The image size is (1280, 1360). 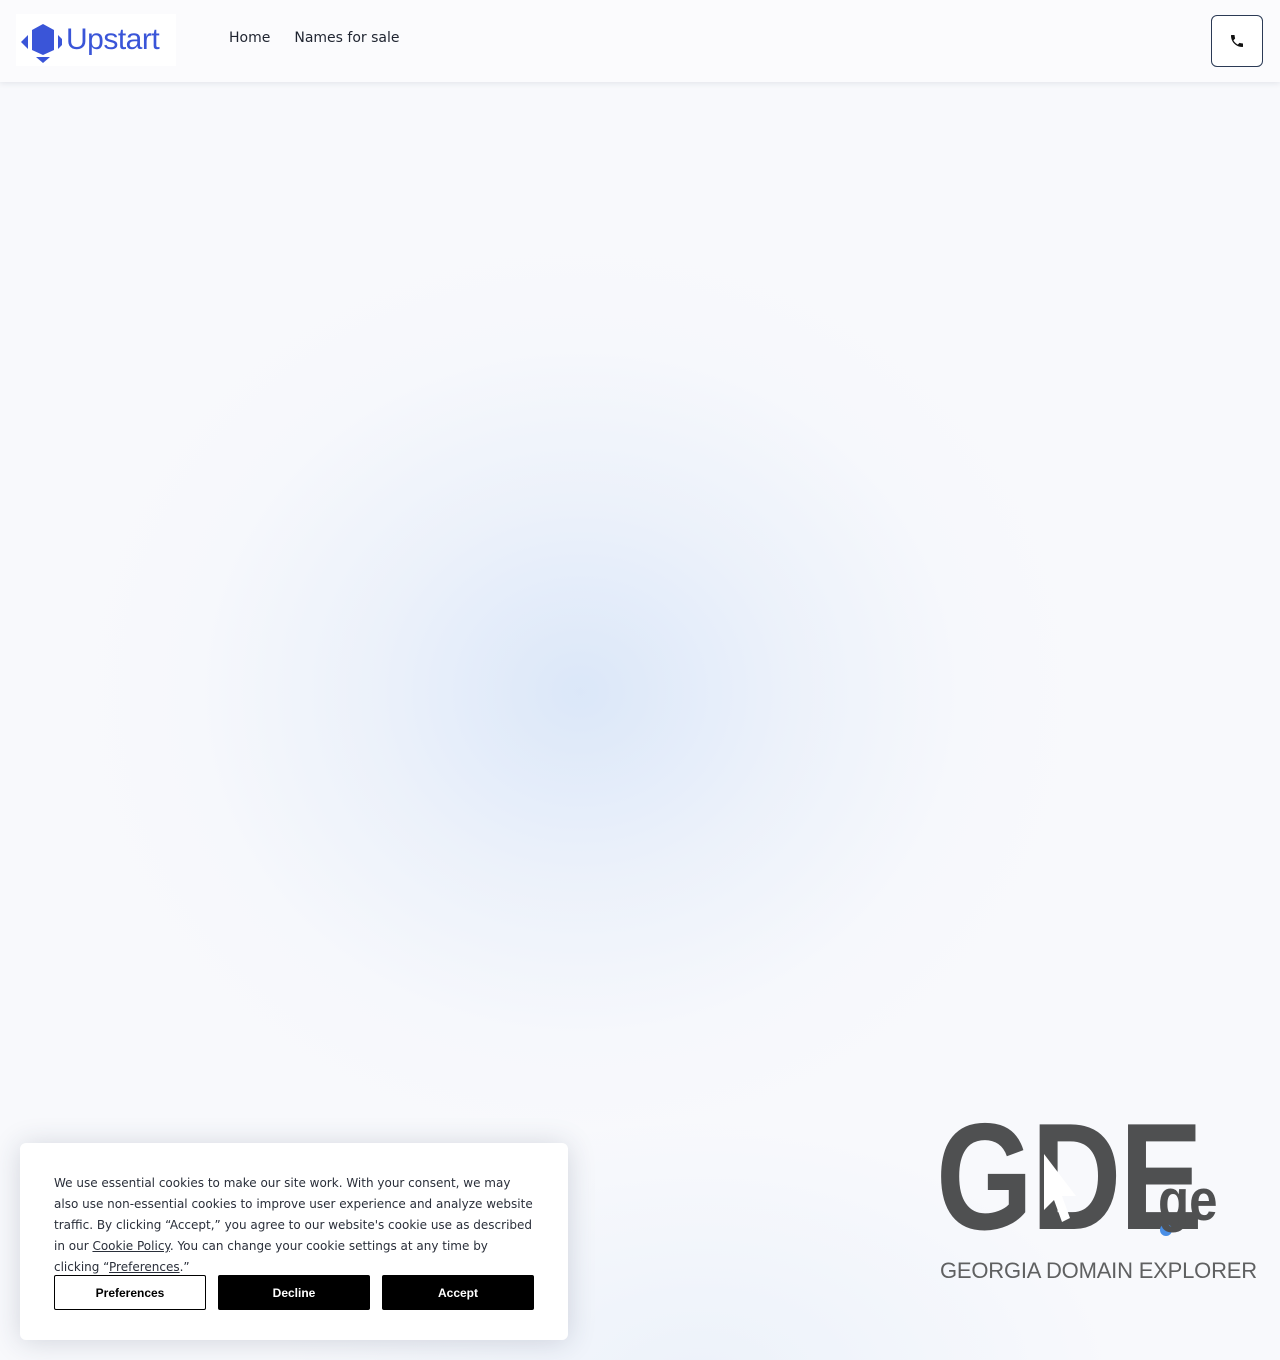 What do you see at coordinates (458, 1292) in the screenshot?
I see `accept-button: Accept` at bounding box center [458, 1292].